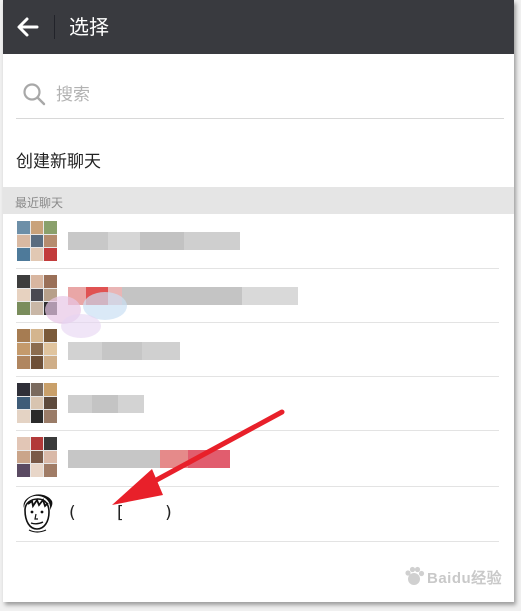 The height and width of the screenshot is (611, 521). I want to click on recent-chats-label: 最近聊天, so click(39, 203).